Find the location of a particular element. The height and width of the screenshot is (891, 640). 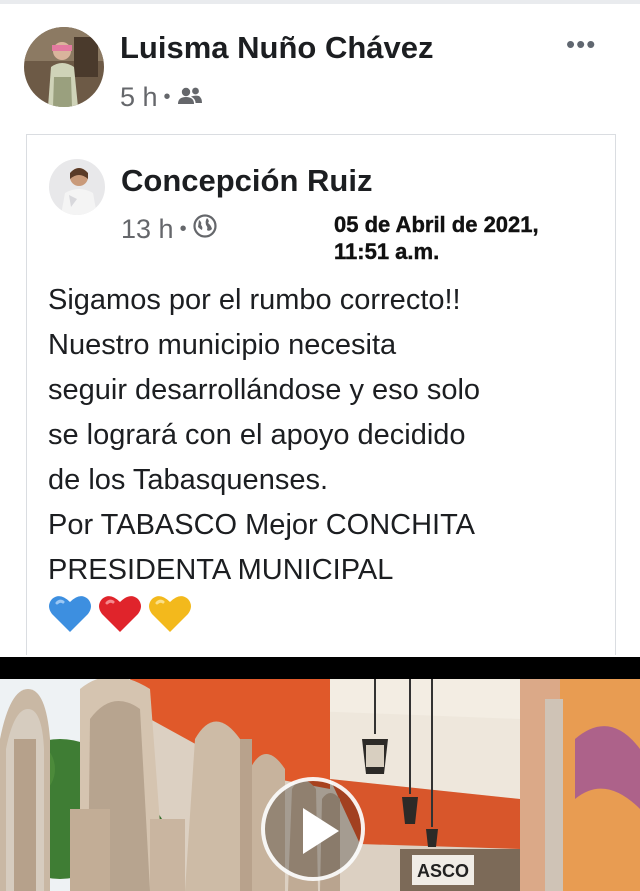

shared-author-name: Concepción Ruiz is located at coordinates (246, 181).